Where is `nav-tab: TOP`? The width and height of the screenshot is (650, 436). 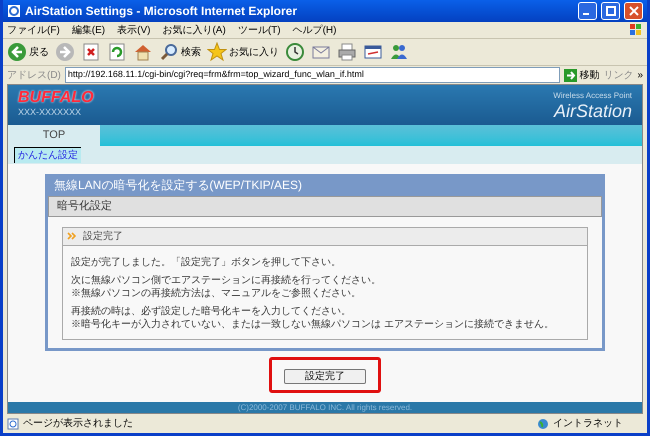
nav-tab: TOP is located at coordinates (54, 135).